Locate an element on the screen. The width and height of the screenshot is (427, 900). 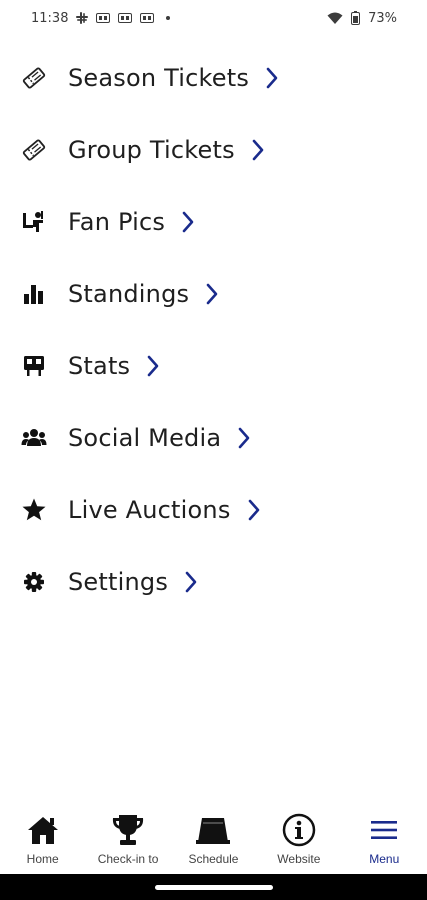
status-right: 73% is located at coordinates (362, 18).